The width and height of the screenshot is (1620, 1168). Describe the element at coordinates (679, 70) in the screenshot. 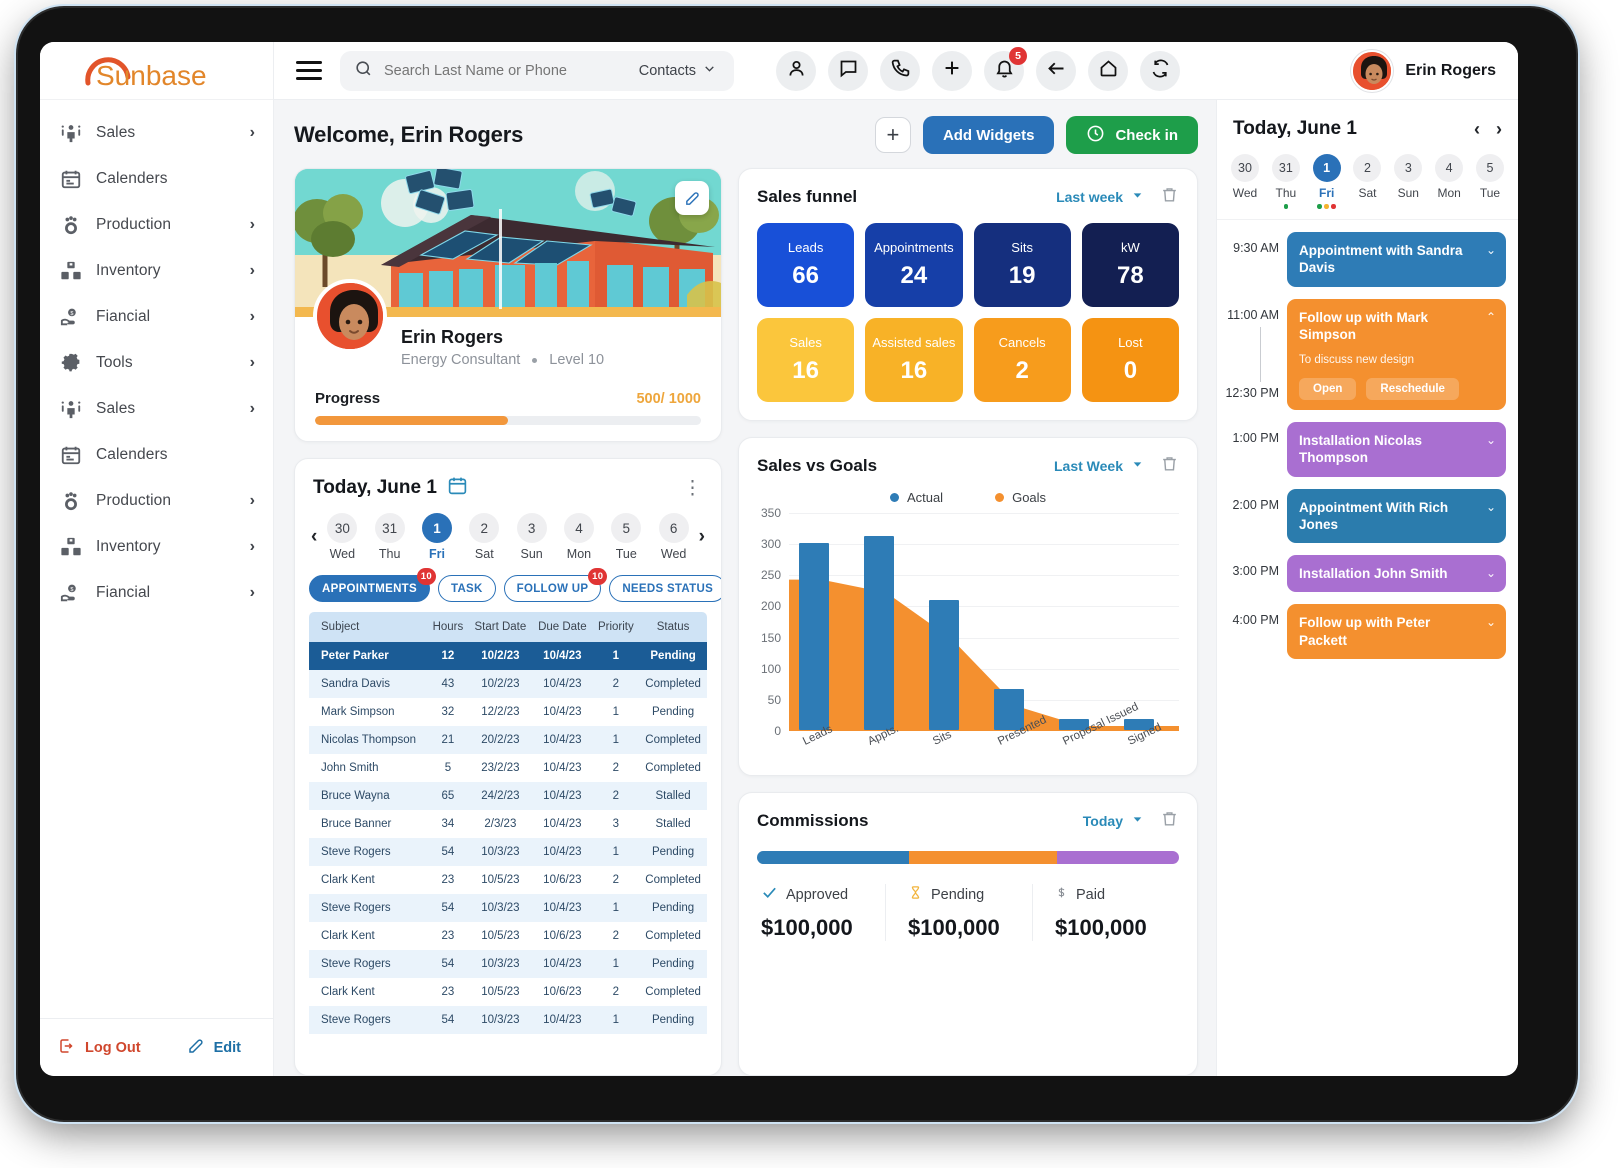

I see `search-scope-dropdown: Contacts` at that location.